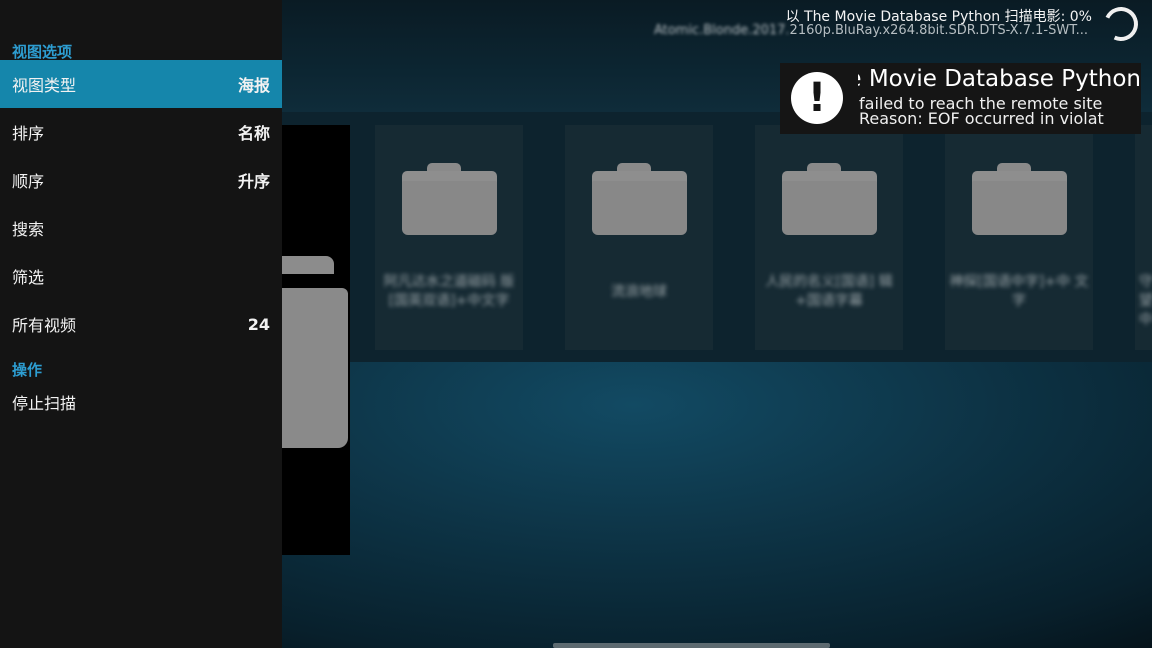  What do you see at coordinates (141, 228) in the screenshot?
I see `search-item: 搜索` at bounding box center [141, 228].